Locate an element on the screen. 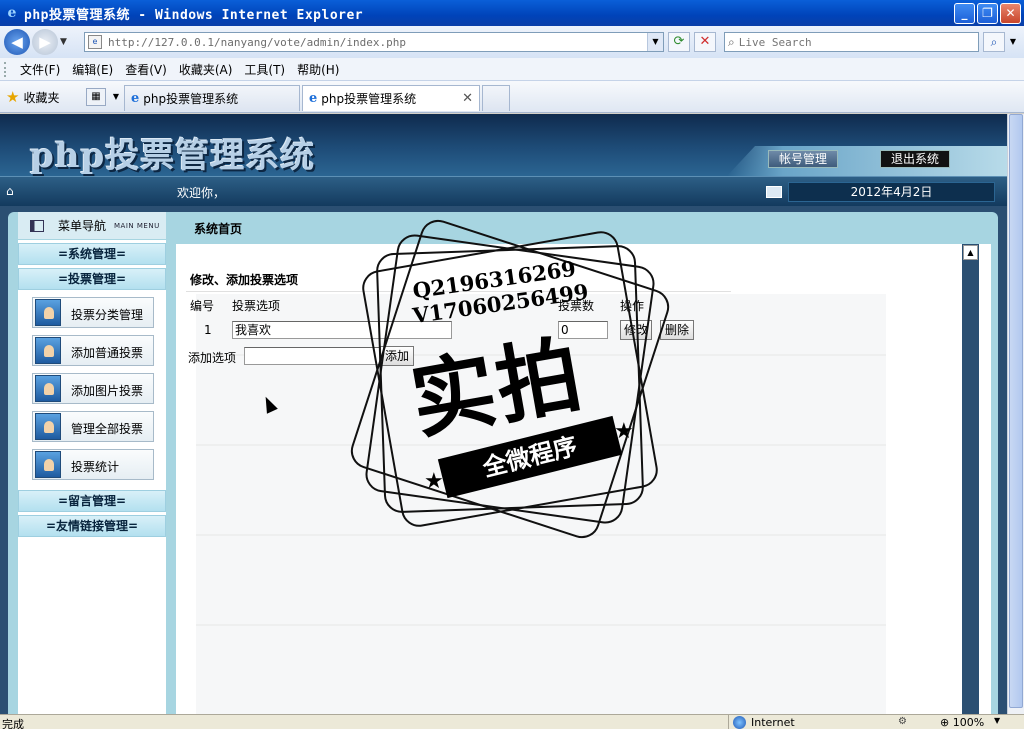  option-input: 我喜欢 is located at coordinates (342, 330).